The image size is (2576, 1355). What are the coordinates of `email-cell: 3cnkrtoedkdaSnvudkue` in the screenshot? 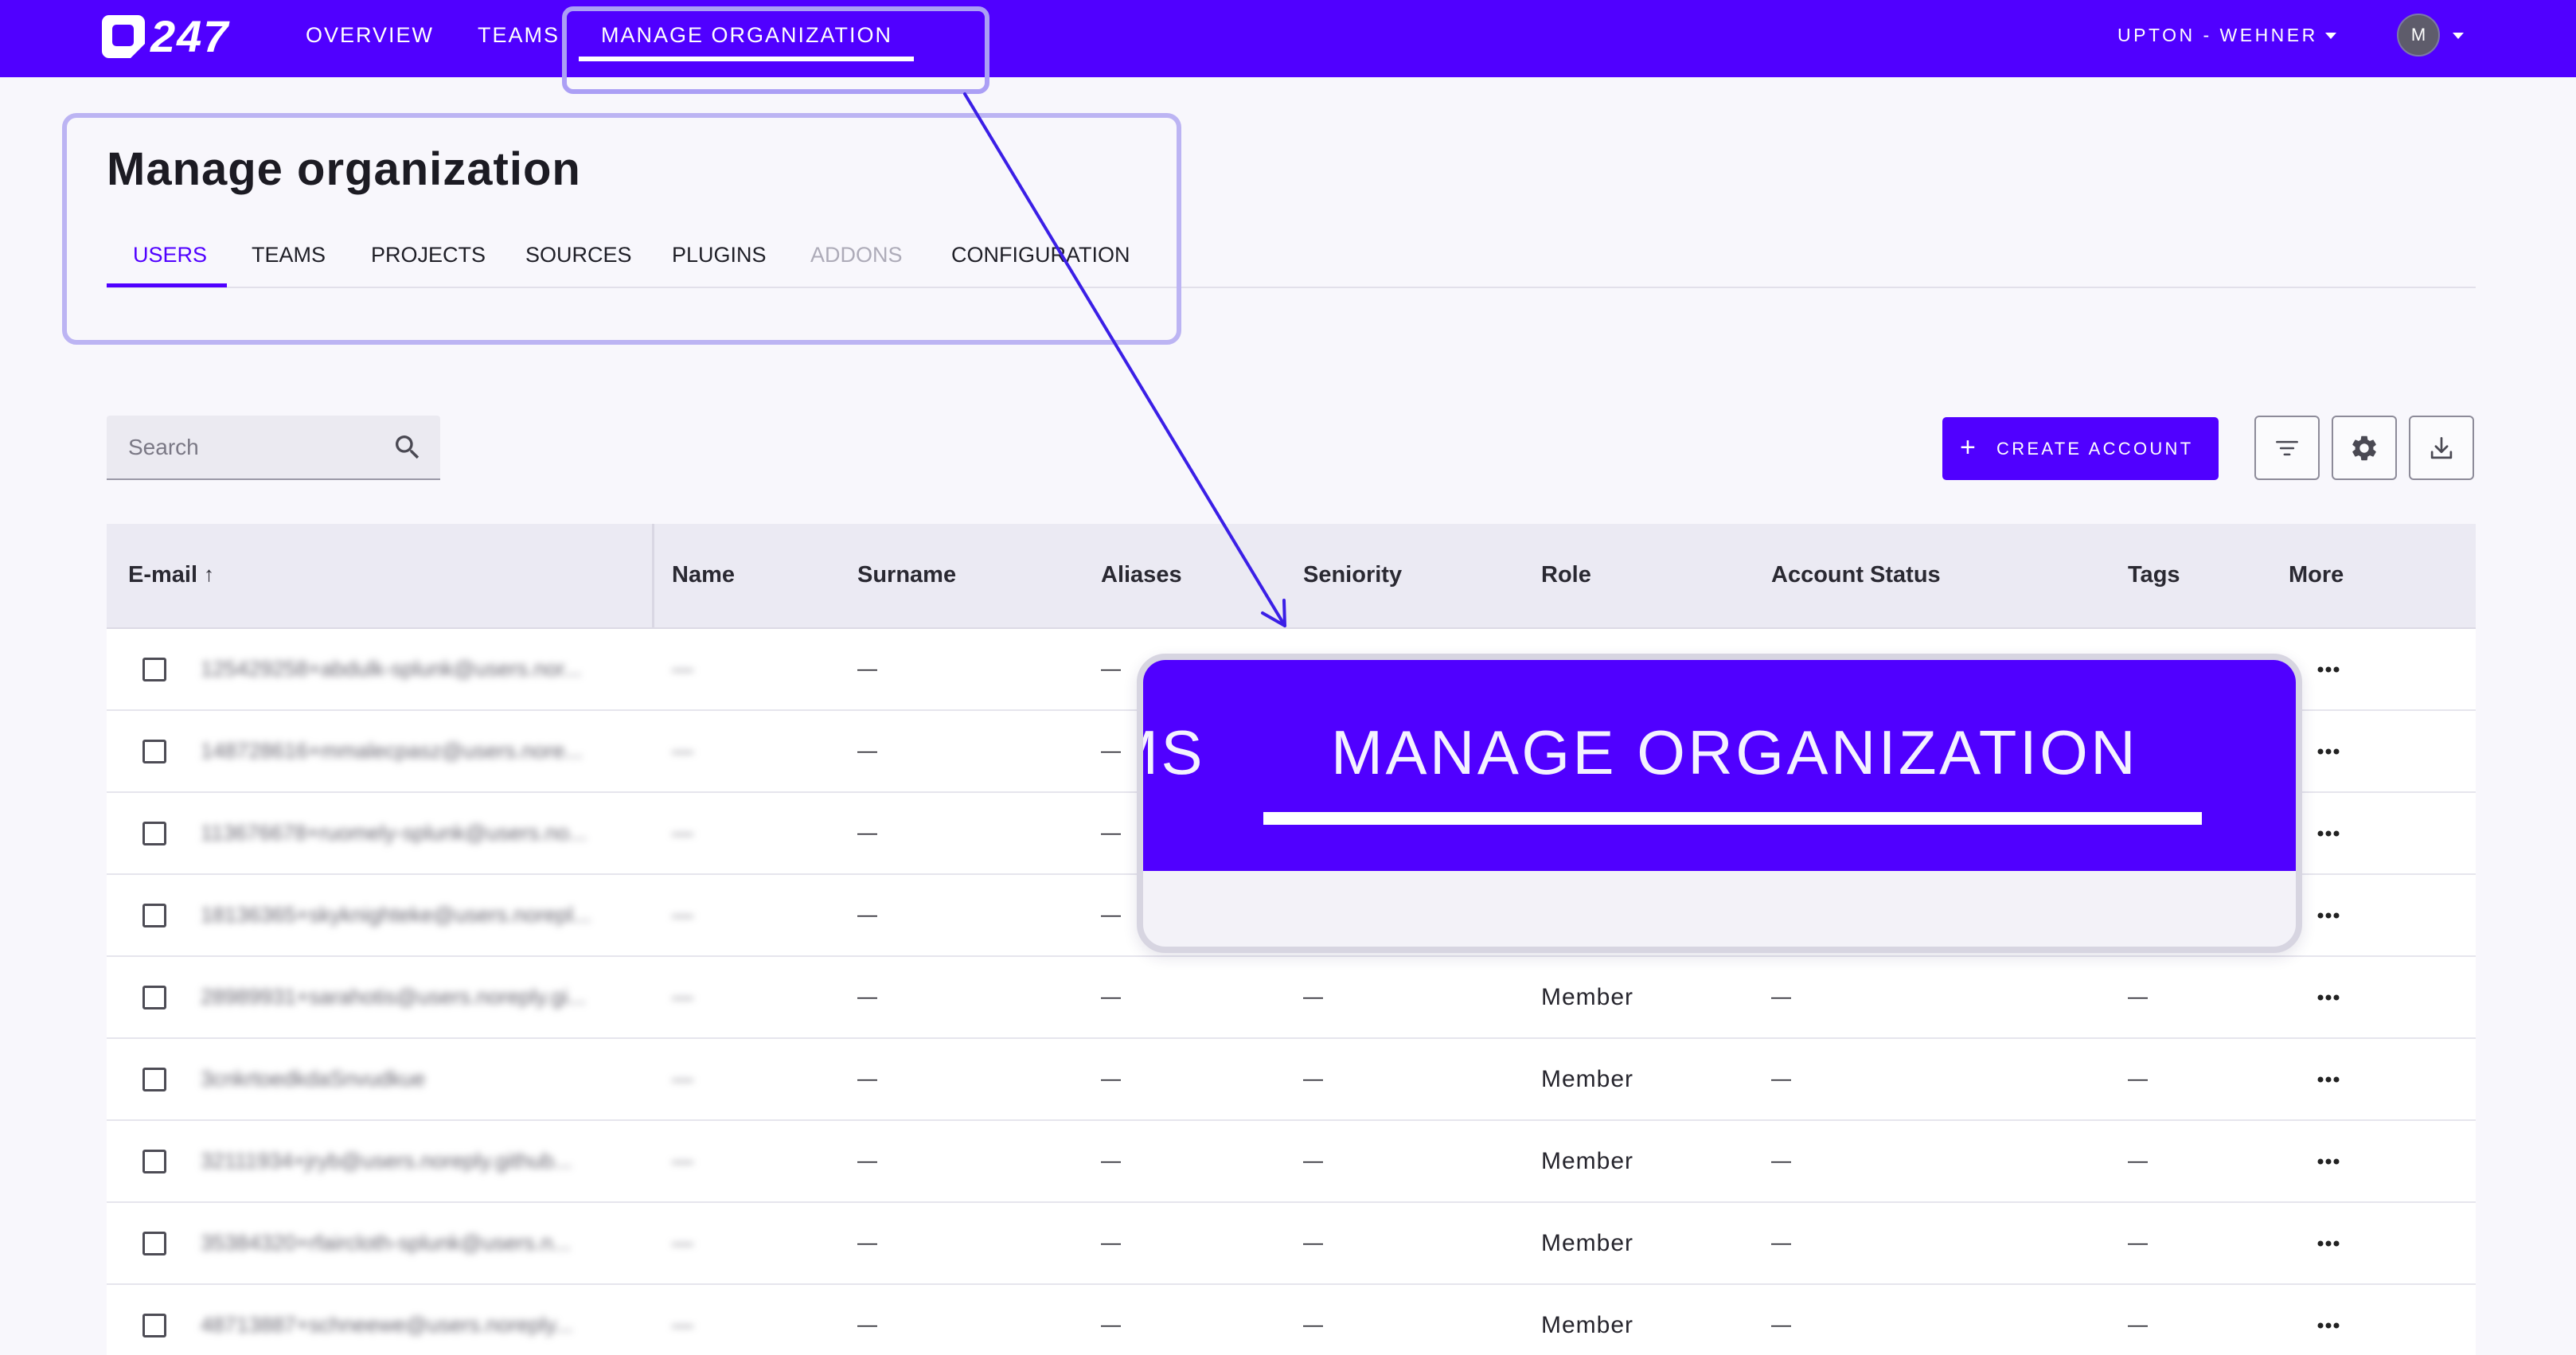 It's located at (313, 1079).